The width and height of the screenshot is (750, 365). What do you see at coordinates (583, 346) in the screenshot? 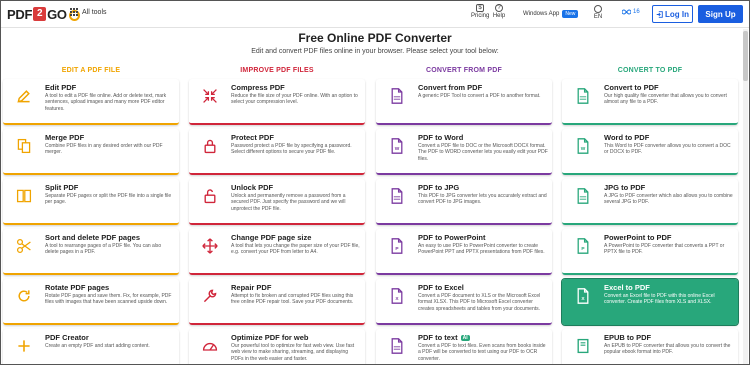
I see `book-icon` at bounding box center [583, 346].